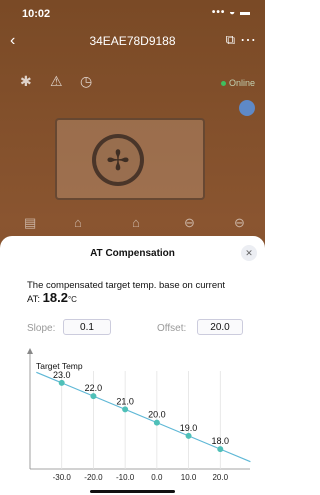 This screenshot has height=495, width=320. Describe the element at coordinates (157, 415) in the screenshot. I see `data-label: 20.0` at that location.